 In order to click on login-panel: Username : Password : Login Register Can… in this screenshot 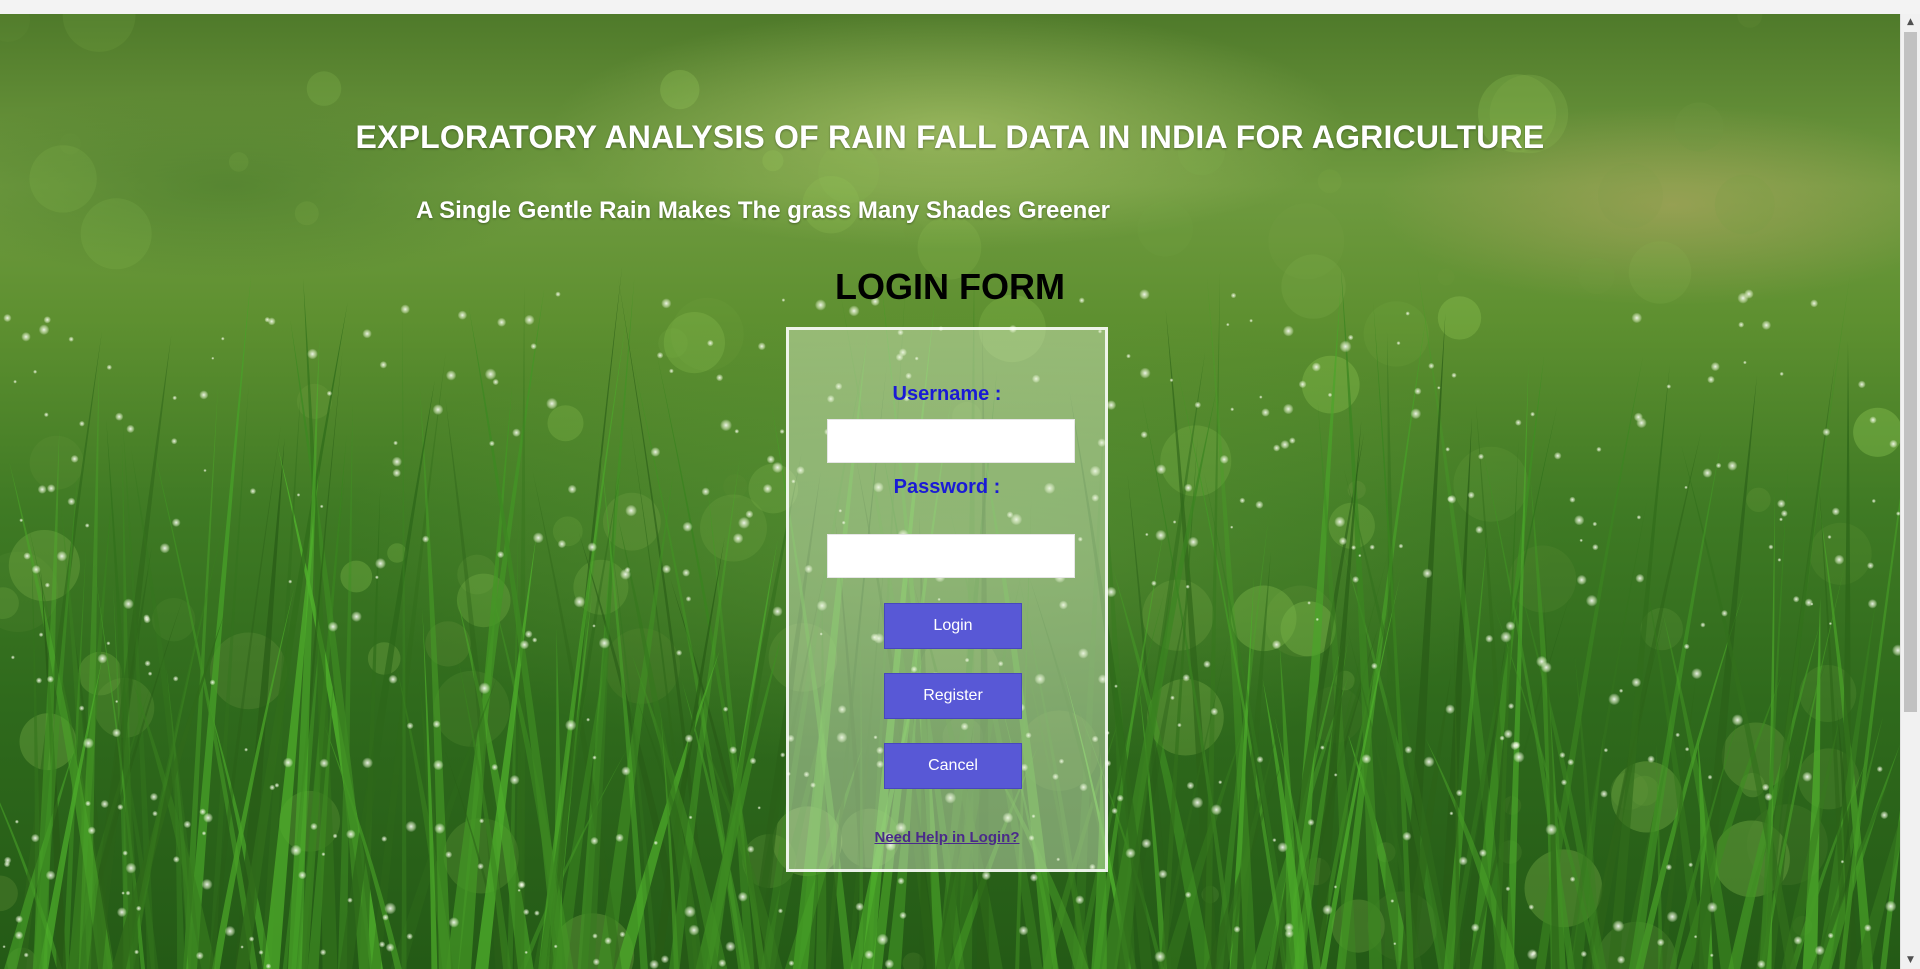, I will do `click(947, 599)`.